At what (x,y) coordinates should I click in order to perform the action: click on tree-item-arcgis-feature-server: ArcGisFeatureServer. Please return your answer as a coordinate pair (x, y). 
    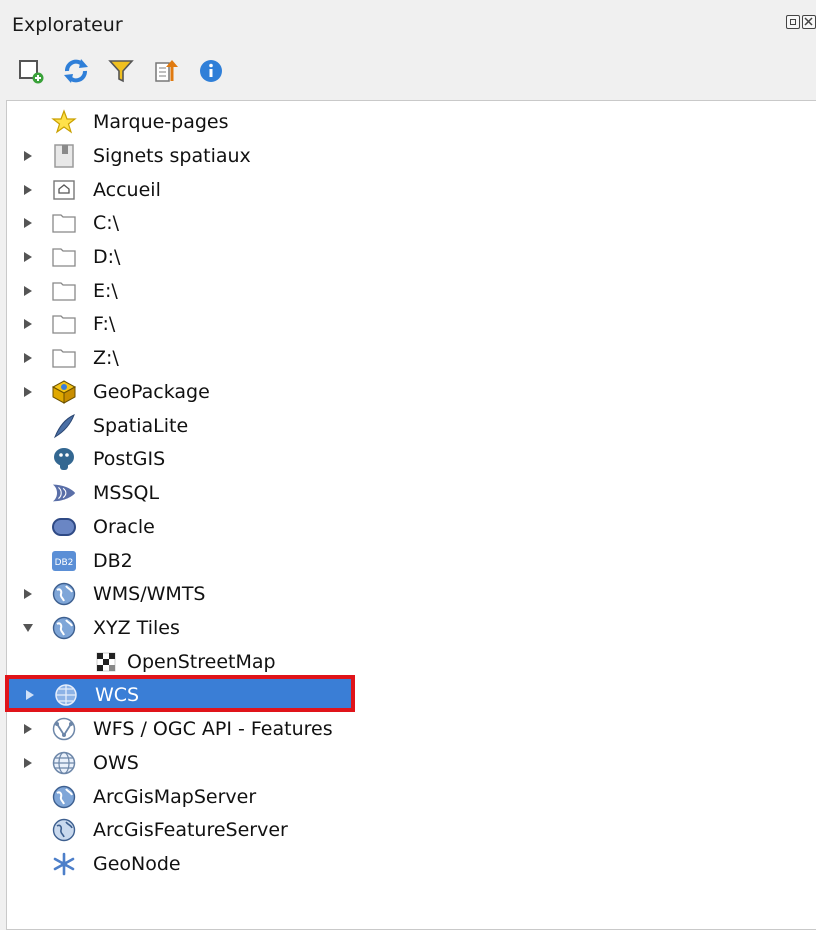
    Looking at the image, I should click on (411, 830).